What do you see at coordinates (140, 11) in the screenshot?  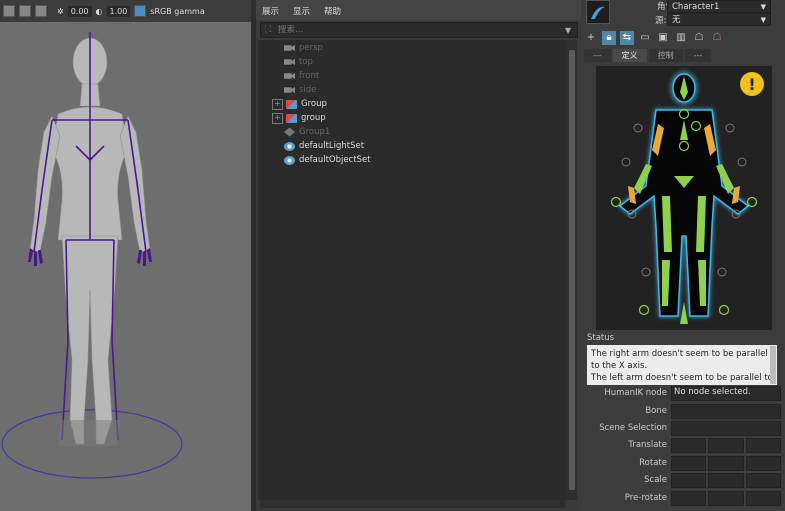 I see `color-management-icon` at bounding box center [140, 11].